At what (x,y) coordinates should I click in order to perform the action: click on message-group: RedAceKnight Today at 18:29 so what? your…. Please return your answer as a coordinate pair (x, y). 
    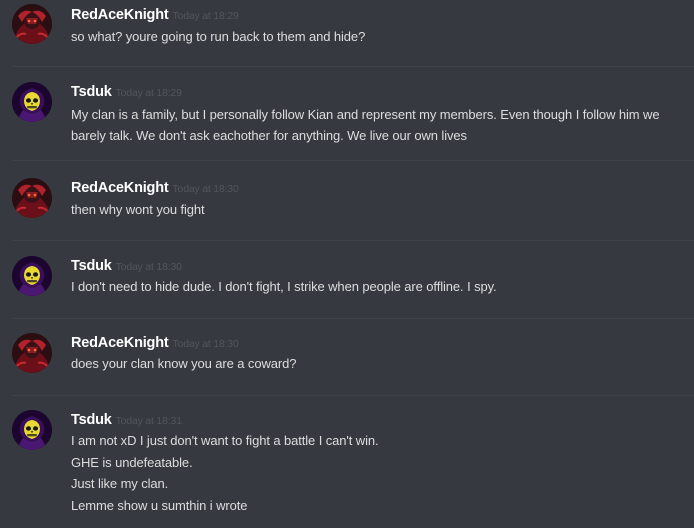
    Looking at the image, I should click on (347, 33).